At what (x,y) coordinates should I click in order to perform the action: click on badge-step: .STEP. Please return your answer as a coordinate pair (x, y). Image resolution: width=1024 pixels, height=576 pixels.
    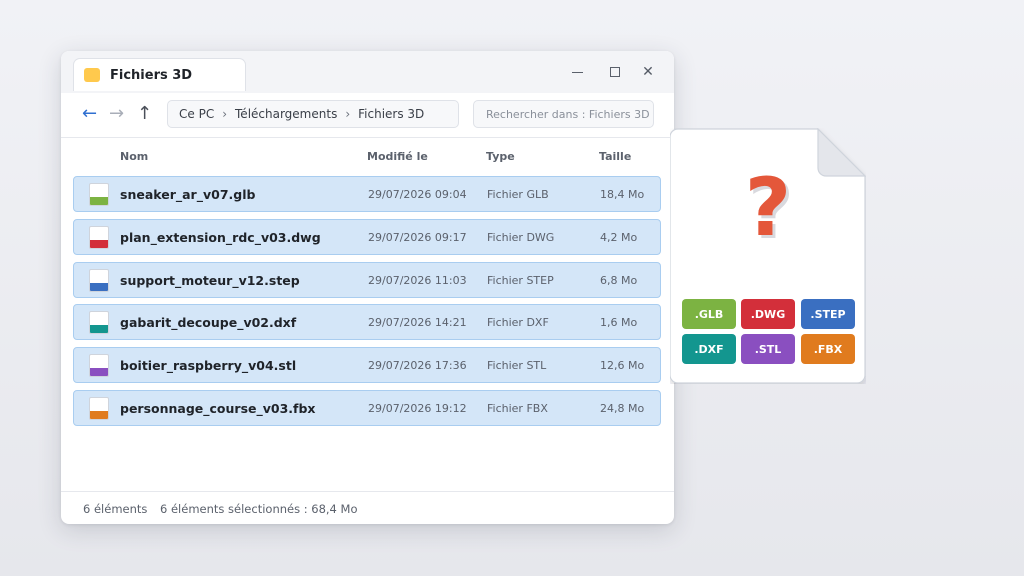
    Looking at the image, I should click on (828, 314).